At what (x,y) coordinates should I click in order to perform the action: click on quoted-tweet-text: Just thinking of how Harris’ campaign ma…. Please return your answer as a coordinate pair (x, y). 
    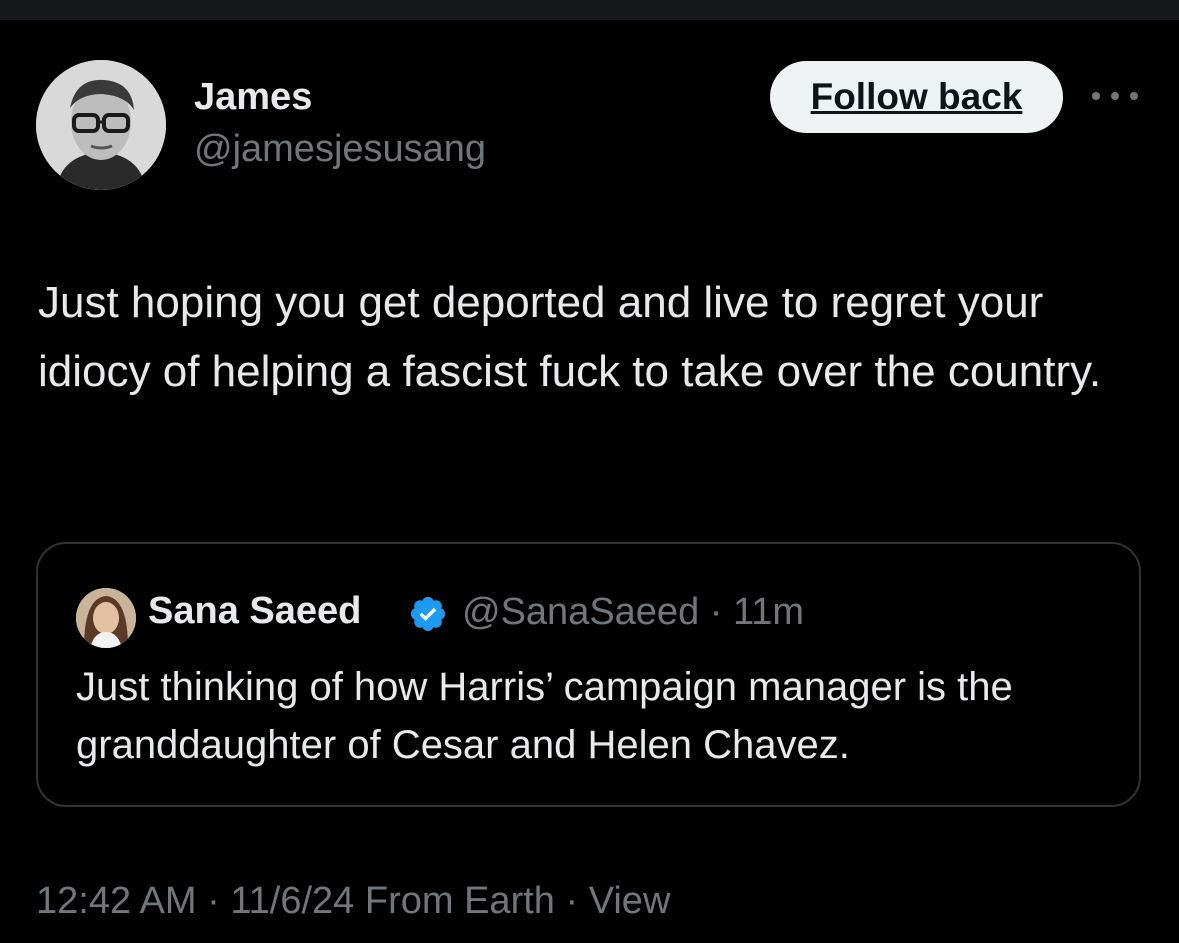
    Looking at the image, I should click on (544, 716).